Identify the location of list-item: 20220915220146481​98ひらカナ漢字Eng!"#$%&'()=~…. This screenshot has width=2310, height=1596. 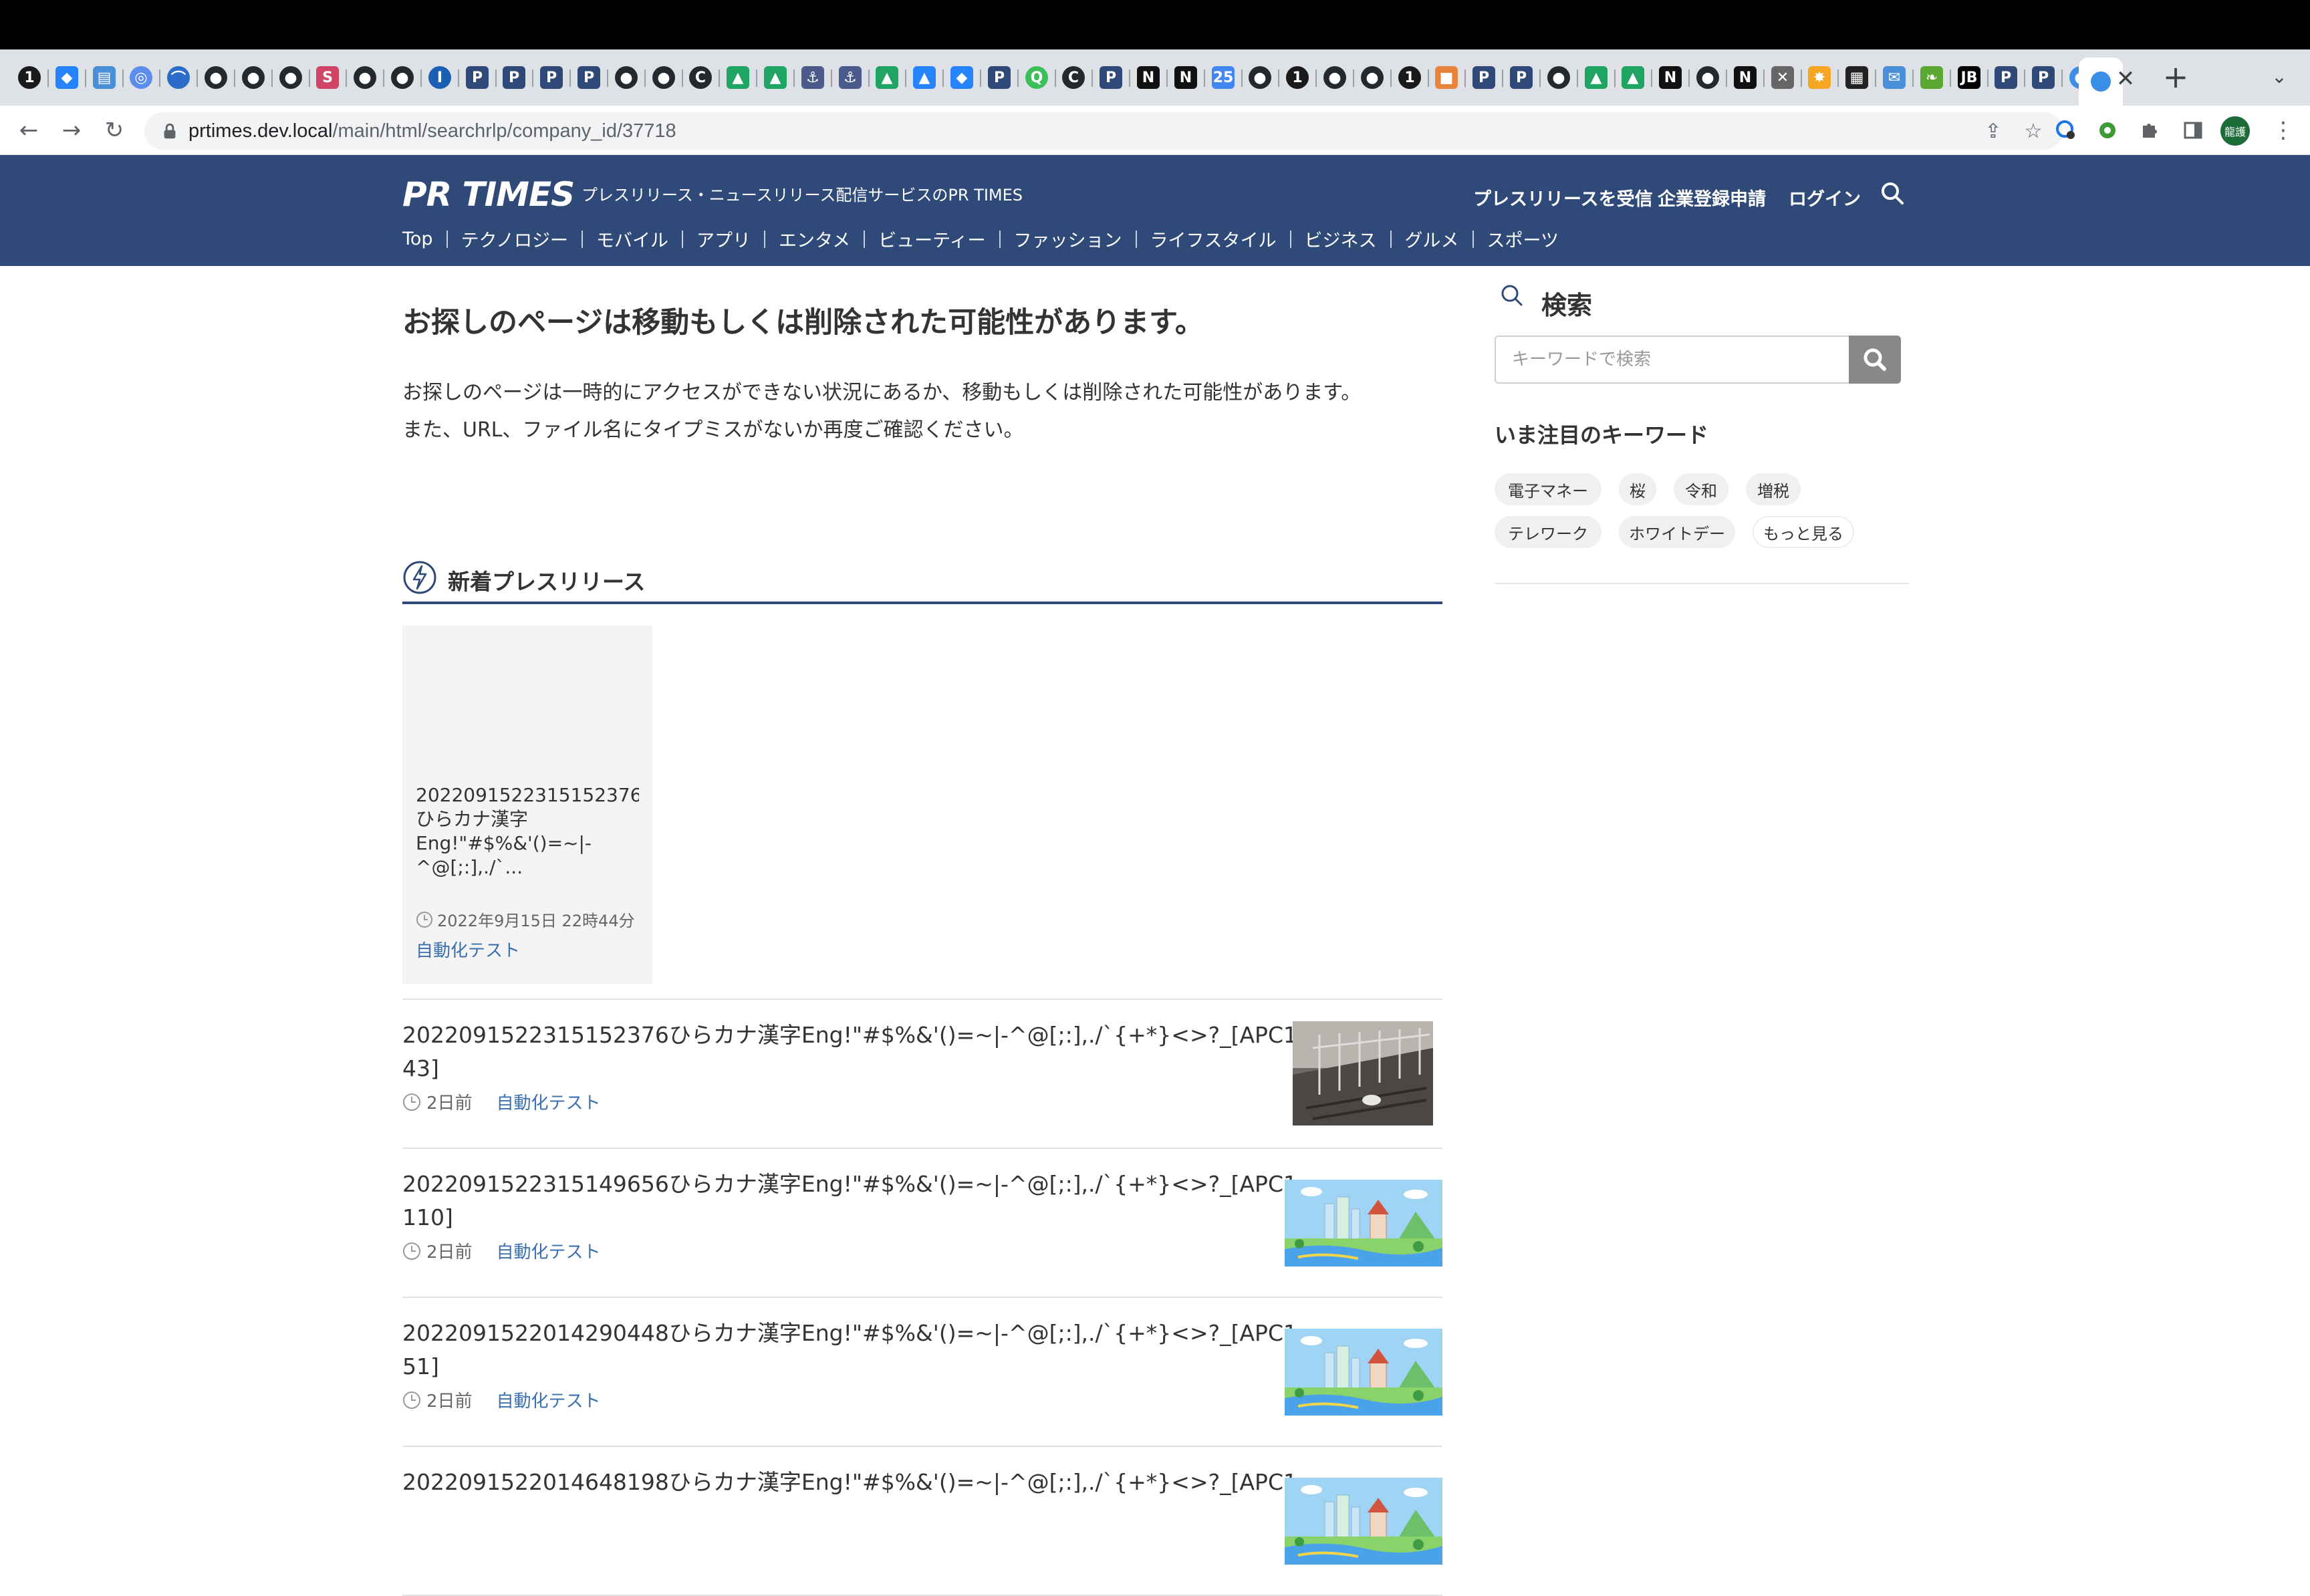
(922, 1521).